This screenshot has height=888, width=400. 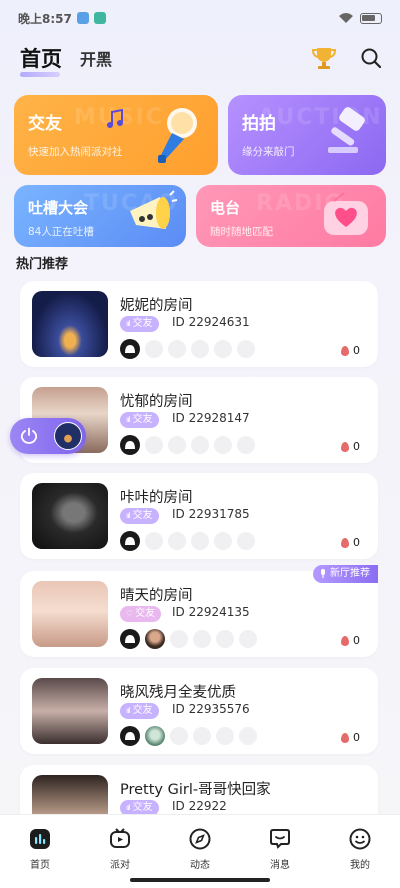 I want to click on card-jiaoyou: MUSIC 交友 快速加入热闹派对社, so click(x=116, y=135).